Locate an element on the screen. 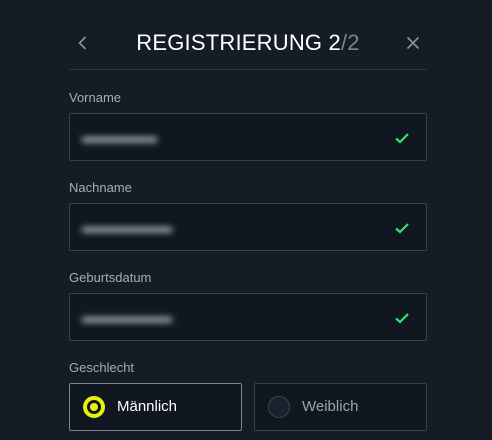 This screenshot has height=440, width=492. registration-header: REGISTRIERUNG 2/2 is located at coordinates (248, 47).